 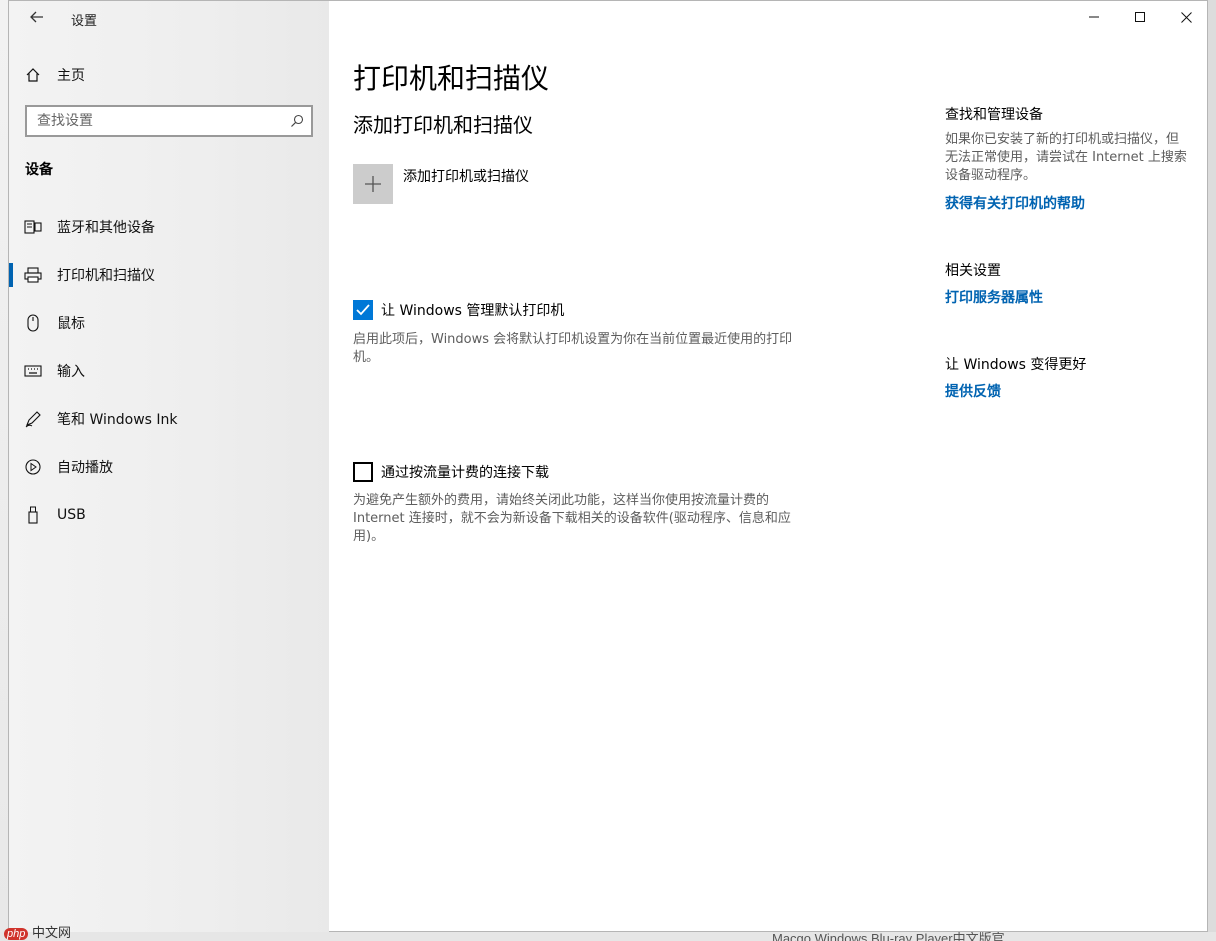 I want to click on add-printer-label: 添加打印机或扫描仪, so click(x=466, y=177).